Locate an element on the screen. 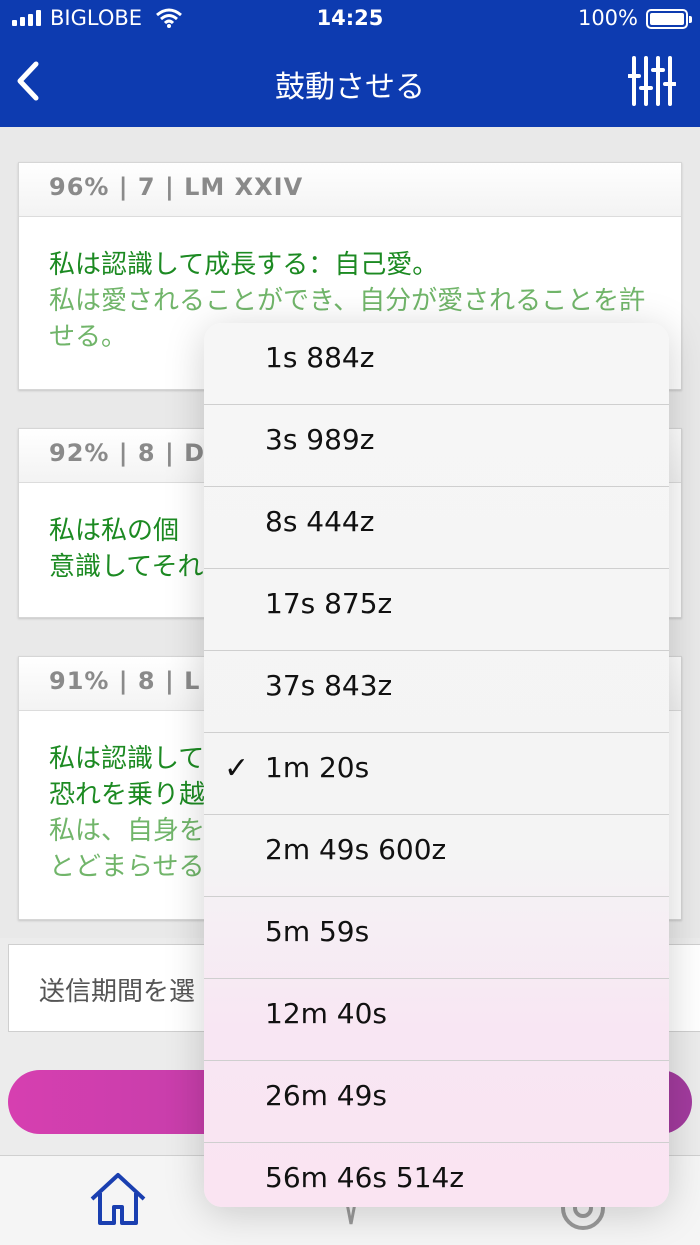 This screenshot has height=1245, width=700. option-label: 2m 49s 600z is located at coordinates (356, 849).